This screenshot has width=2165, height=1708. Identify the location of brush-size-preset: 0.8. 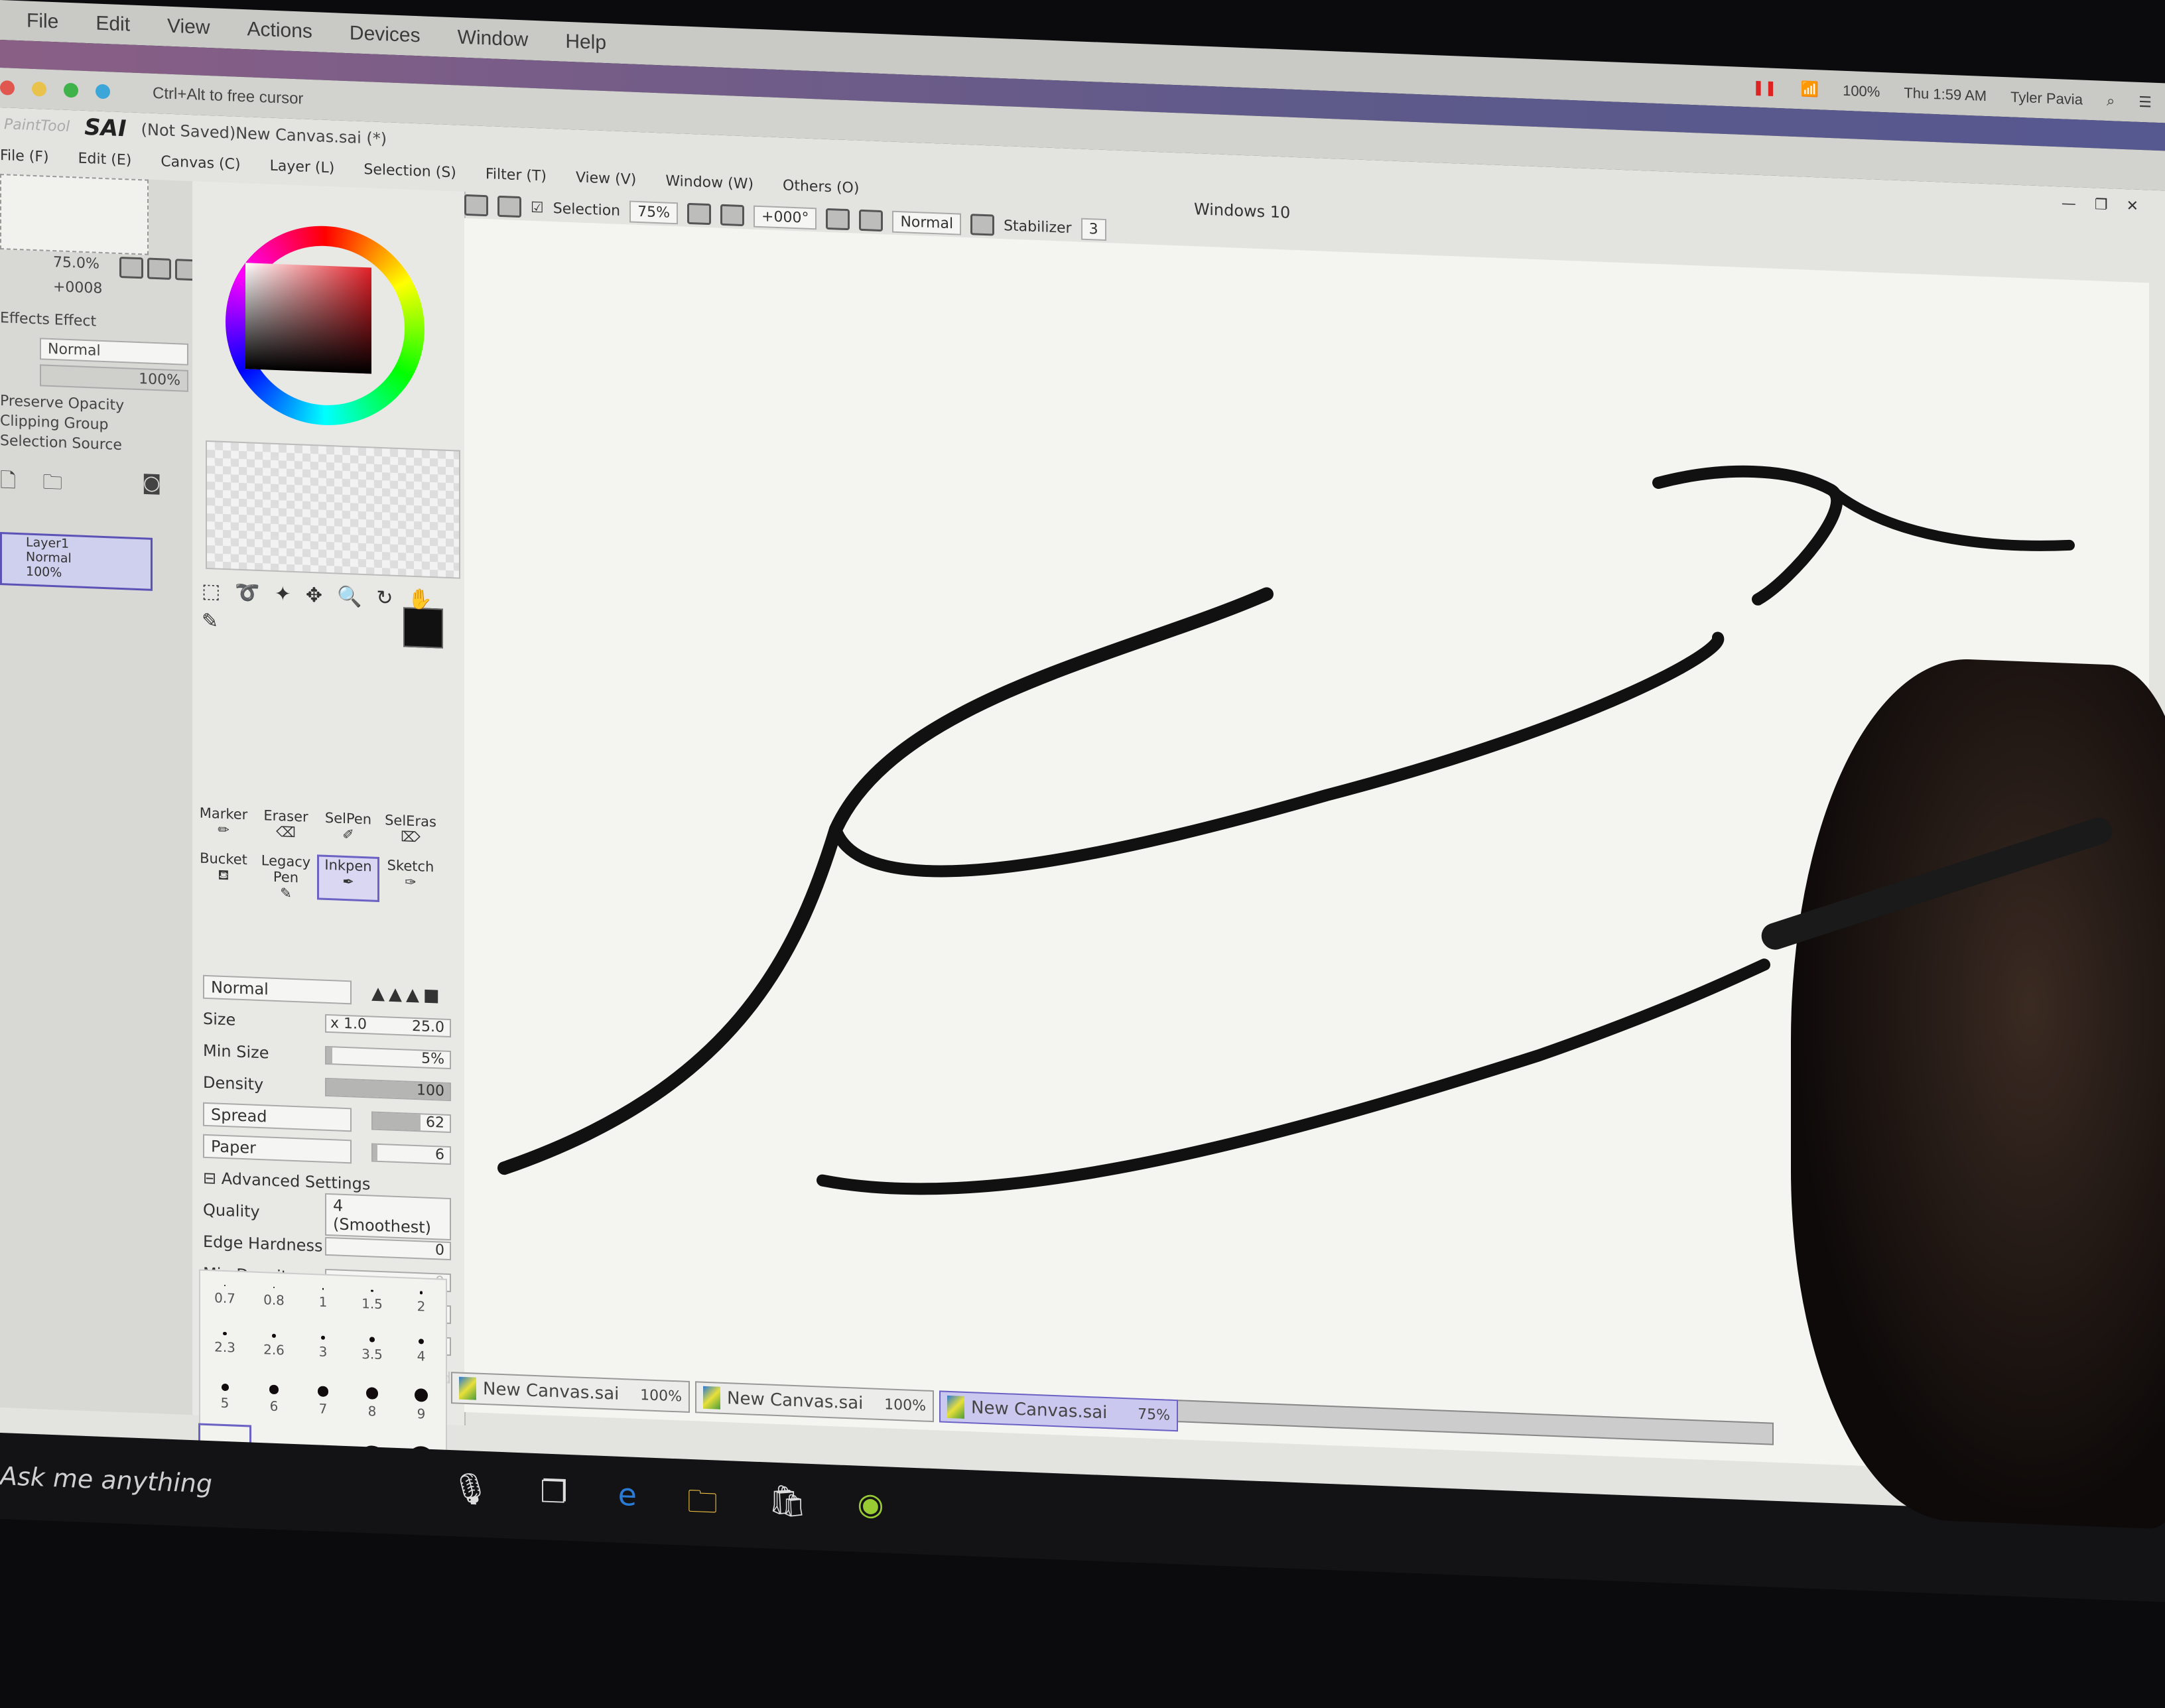
(273, 1296).